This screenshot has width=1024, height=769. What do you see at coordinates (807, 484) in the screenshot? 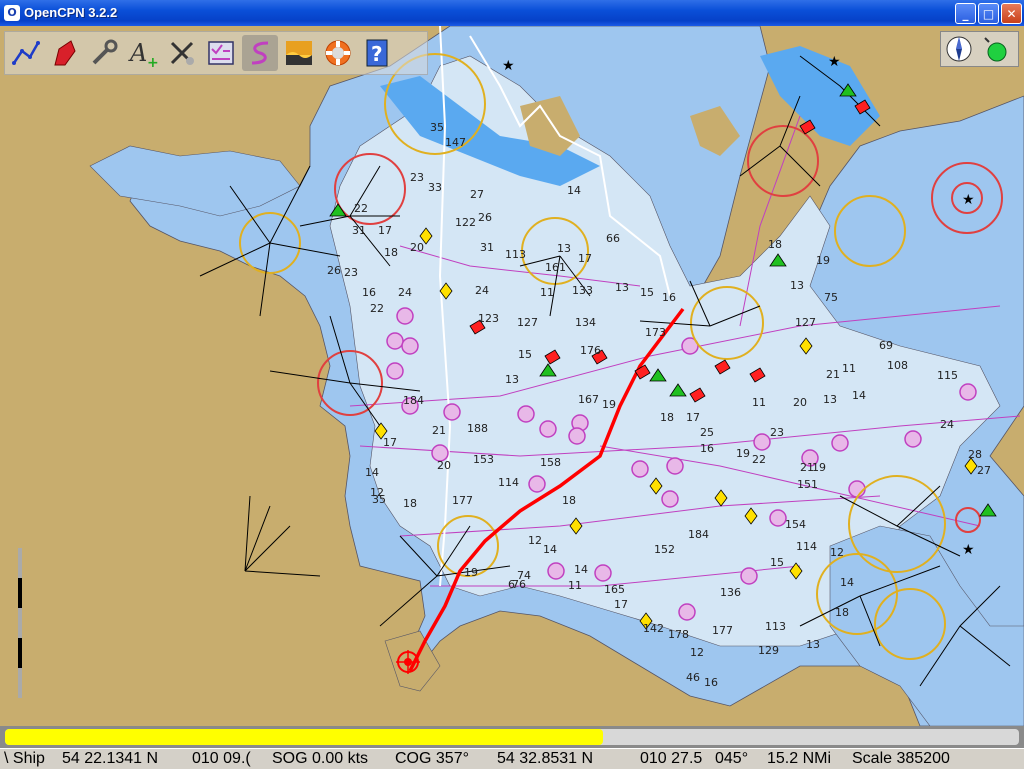
I see `depth-sounding: 151` at bounding box center [807, 484].